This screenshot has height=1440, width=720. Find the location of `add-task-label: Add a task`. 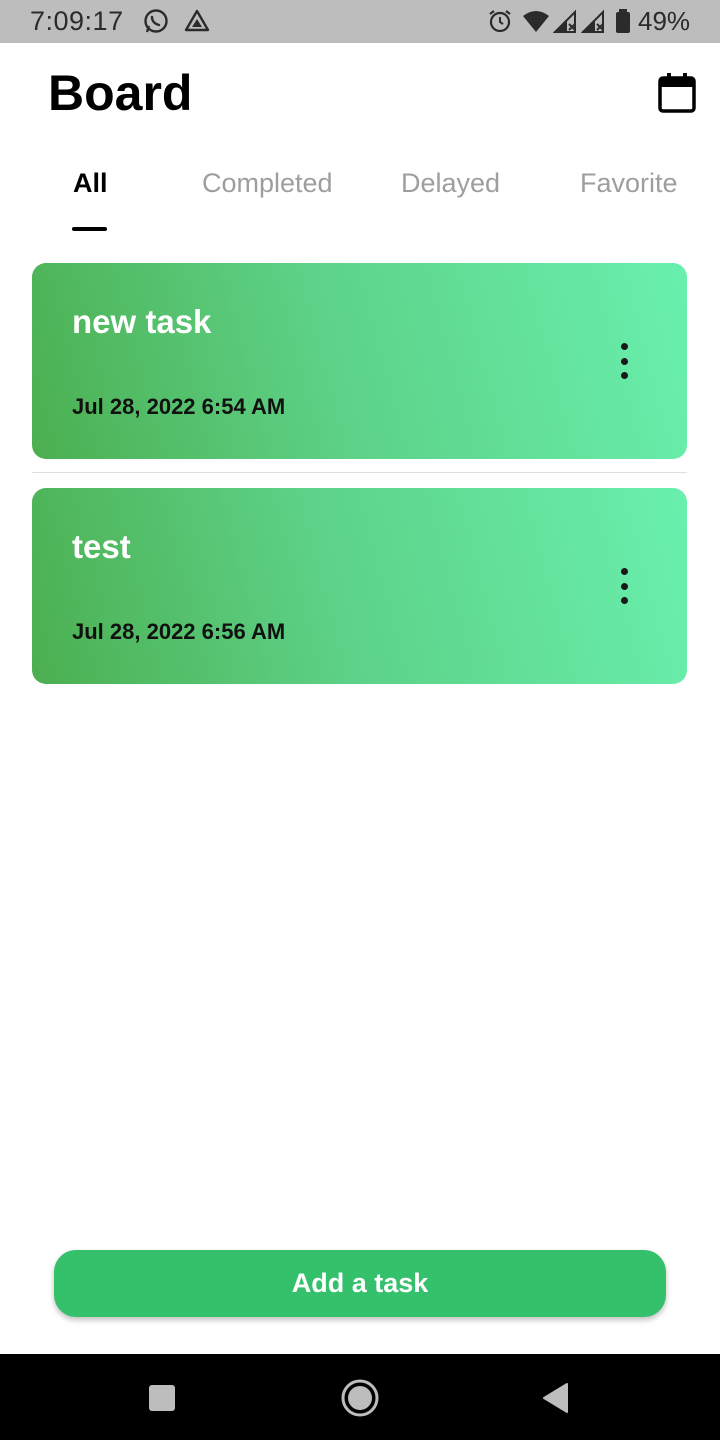

add-task-label: Add a task is located at coordinates (360, 1283).